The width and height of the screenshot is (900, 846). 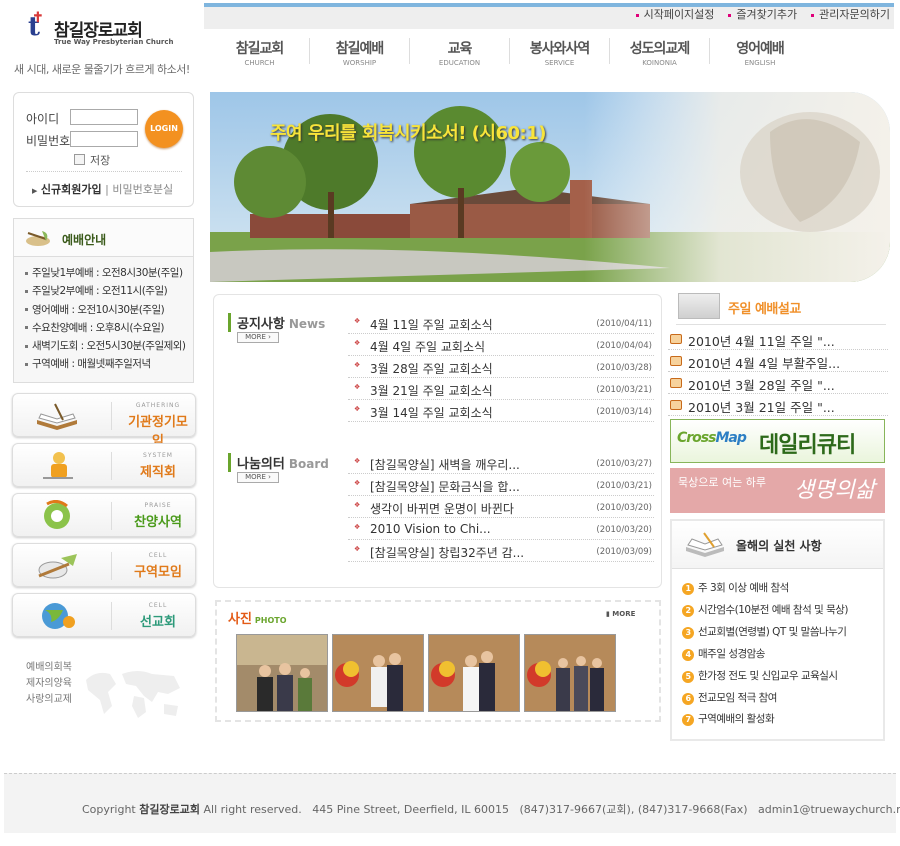 What do you see at coordinates (501, 389) in the screenshot?
I see `notice-item: 3월 21일 주일 교회소식 (2010/03/21)` at bounding box center [501, 389].